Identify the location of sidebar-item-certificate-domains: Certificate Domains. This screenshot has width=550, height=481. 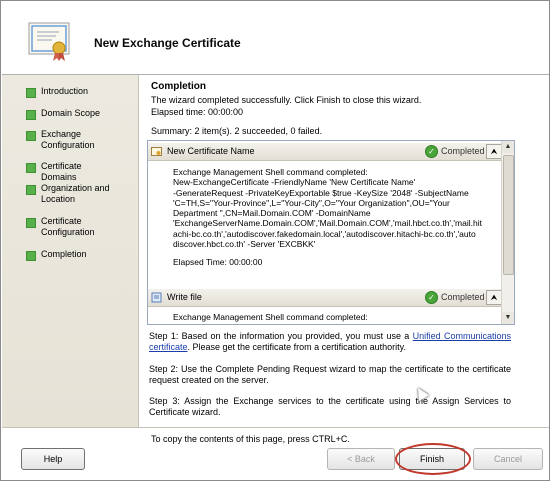
(72, 172).